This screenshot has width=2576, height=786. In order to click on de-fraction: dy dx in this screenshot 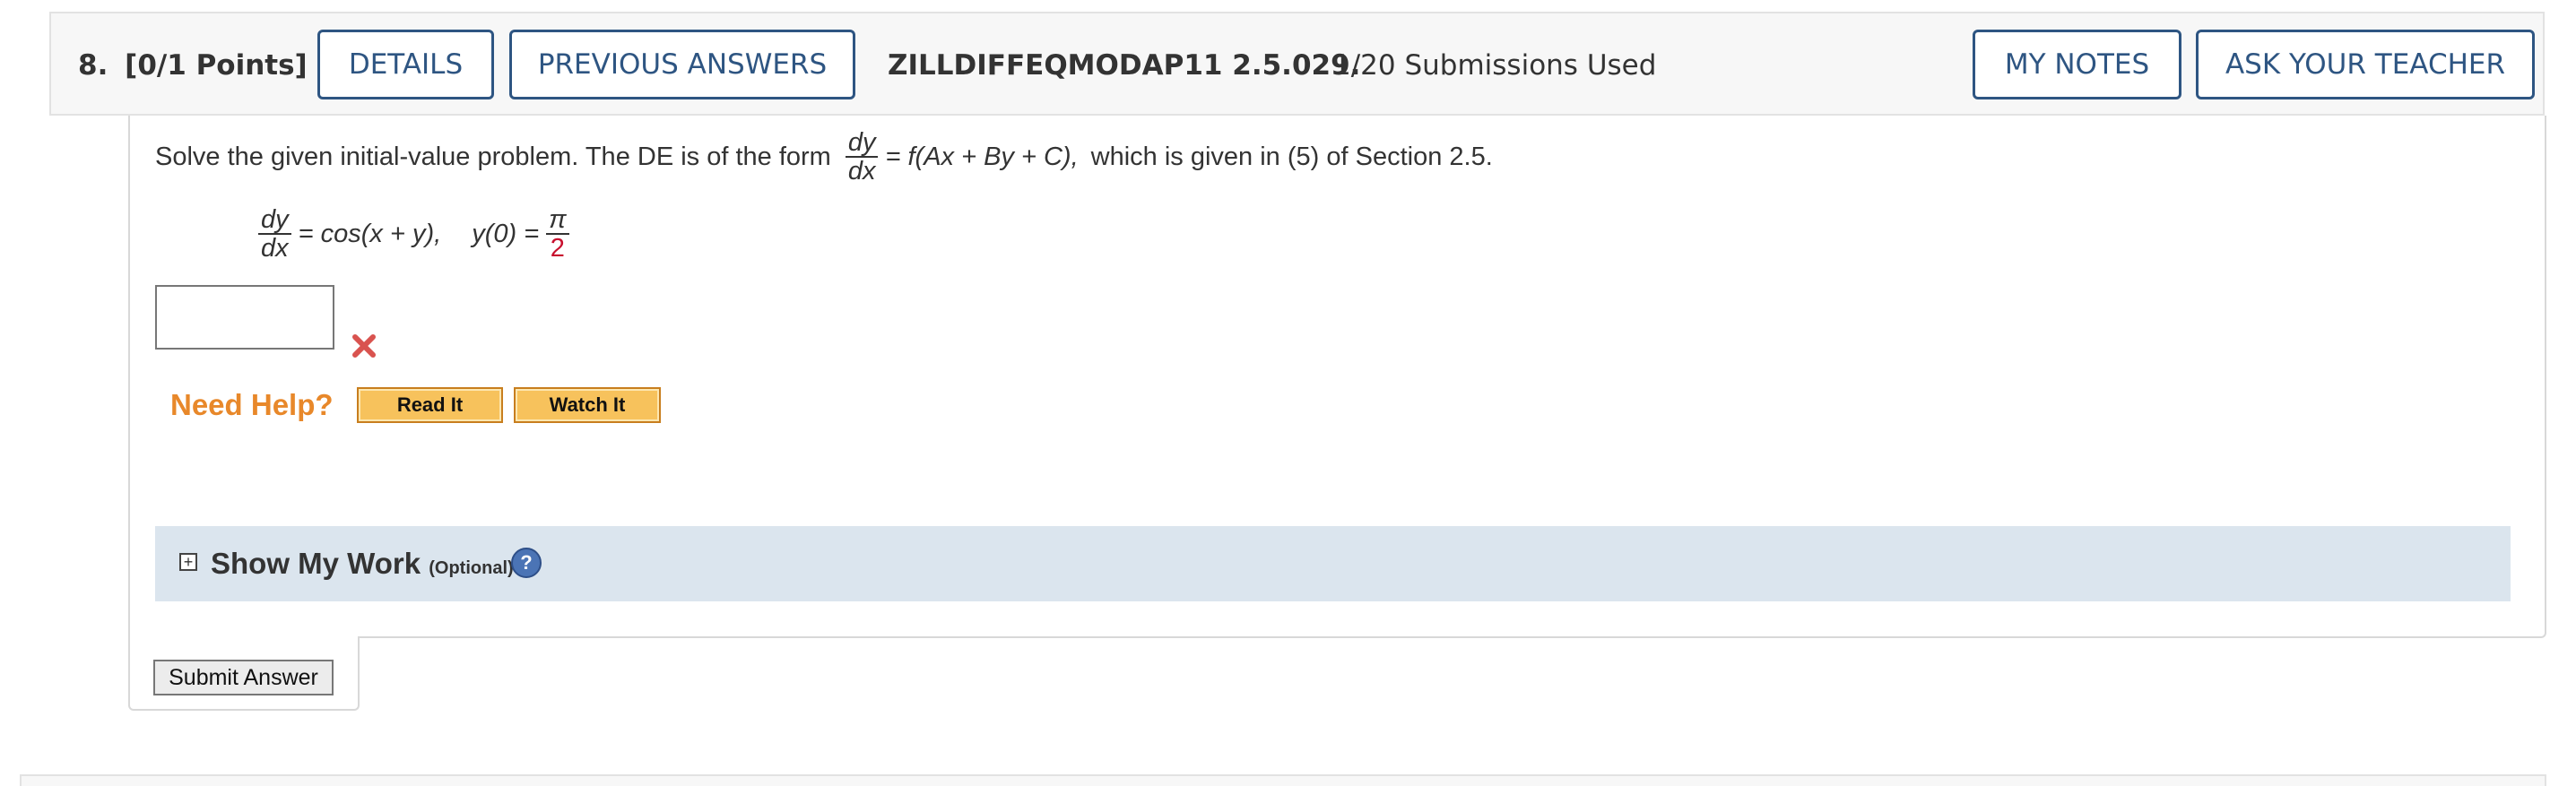, I will do `click(274, 234)`.